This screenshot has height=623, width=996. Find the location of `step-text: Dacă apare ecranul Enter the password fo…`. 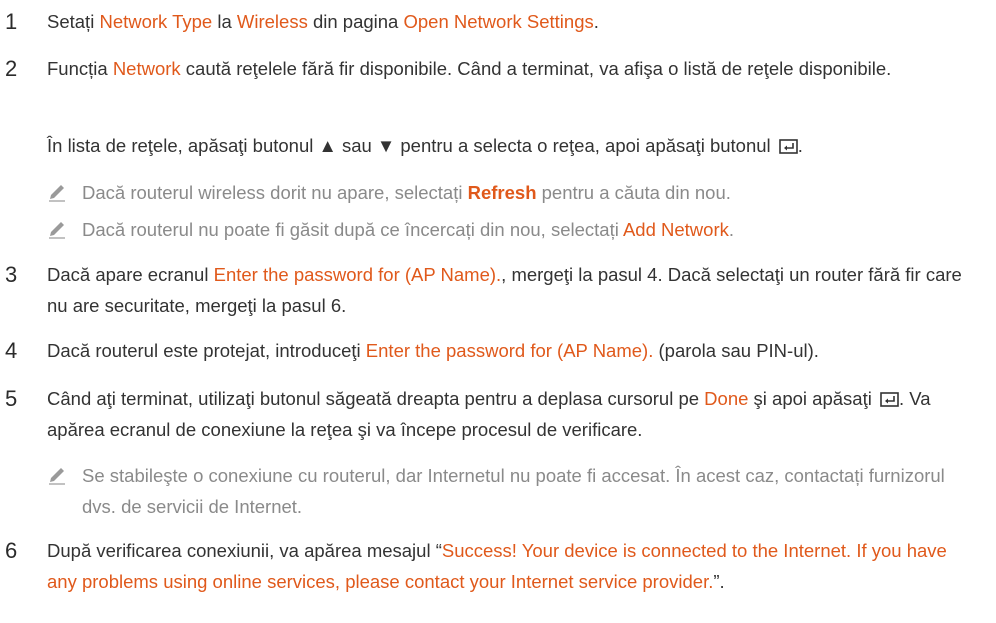

step-text: Dacă apare ecranul Enter the password fo… is located at coordinates (504, 290).